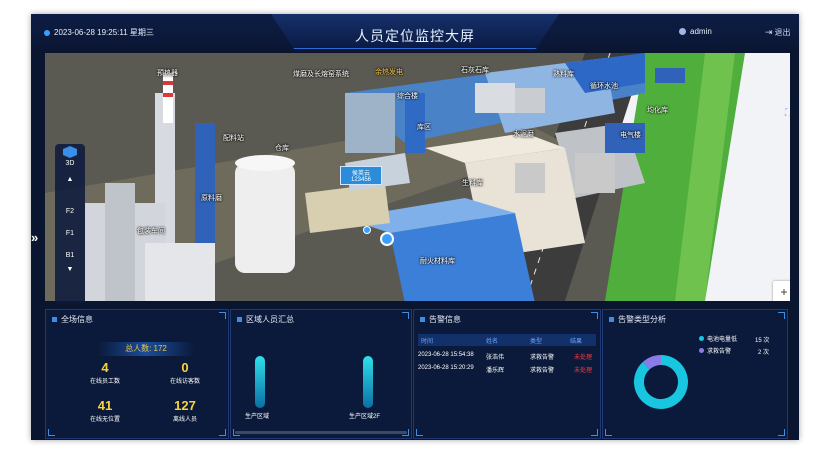  Describe the element at coordinates (769, 32) in the screenshot. I see `logout-icon: ⇥` at that location.